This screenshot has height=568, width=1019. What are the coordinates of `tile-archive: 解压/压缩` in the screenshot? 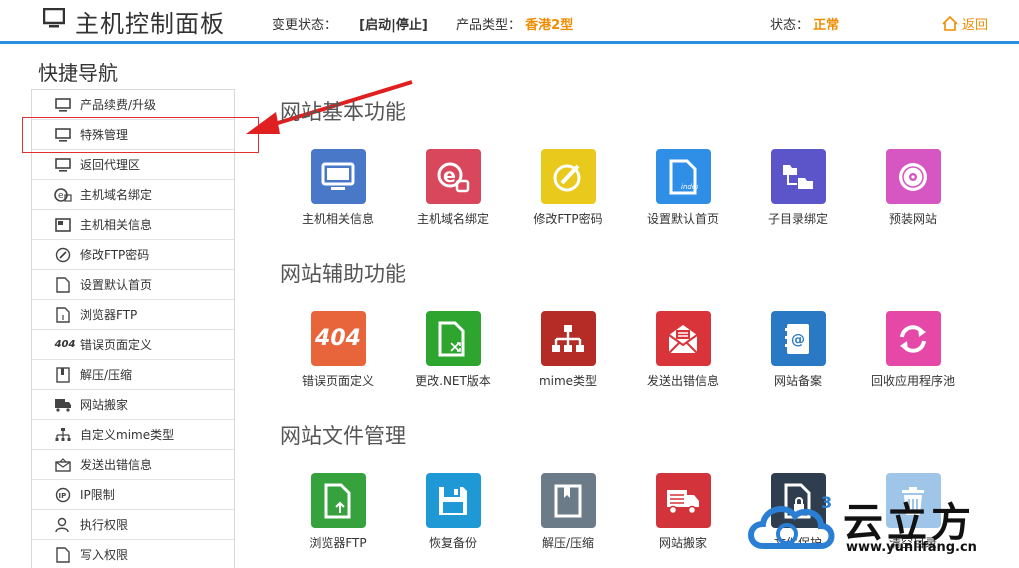 It's located at (568, 512).